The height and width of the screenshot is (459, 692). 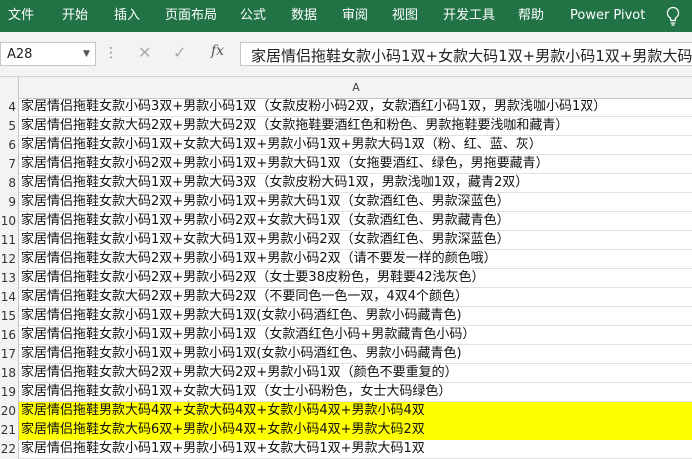 What do you see at coordinates (179, 52) in the screenshot?
I see `enter-check-icon: ✓` at bounding box center [179, 52].